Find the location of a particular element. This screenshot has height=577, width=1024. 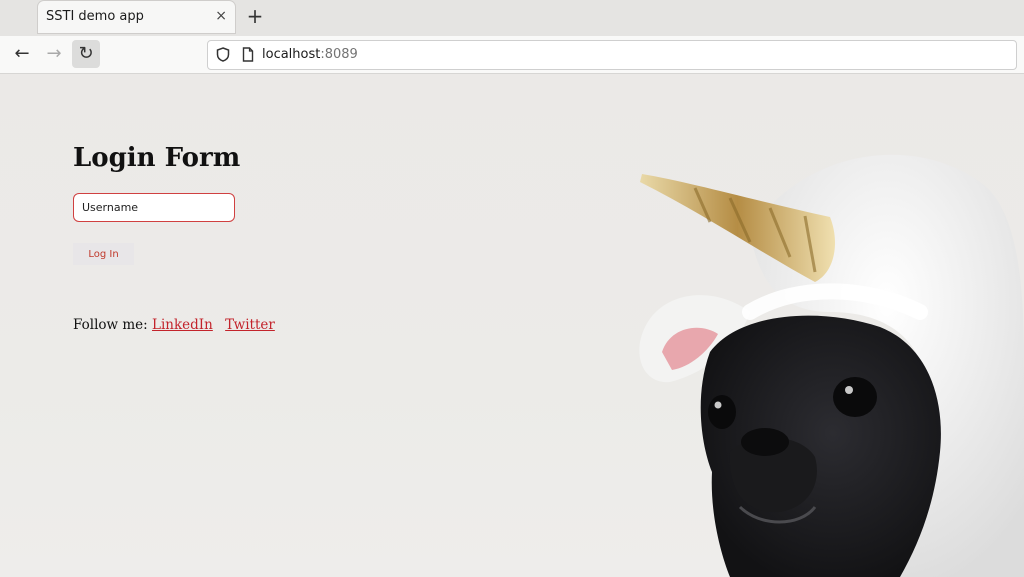

follow-me-line: Follow me: LinkedIn Twitter is located at coordinates (174, 325).